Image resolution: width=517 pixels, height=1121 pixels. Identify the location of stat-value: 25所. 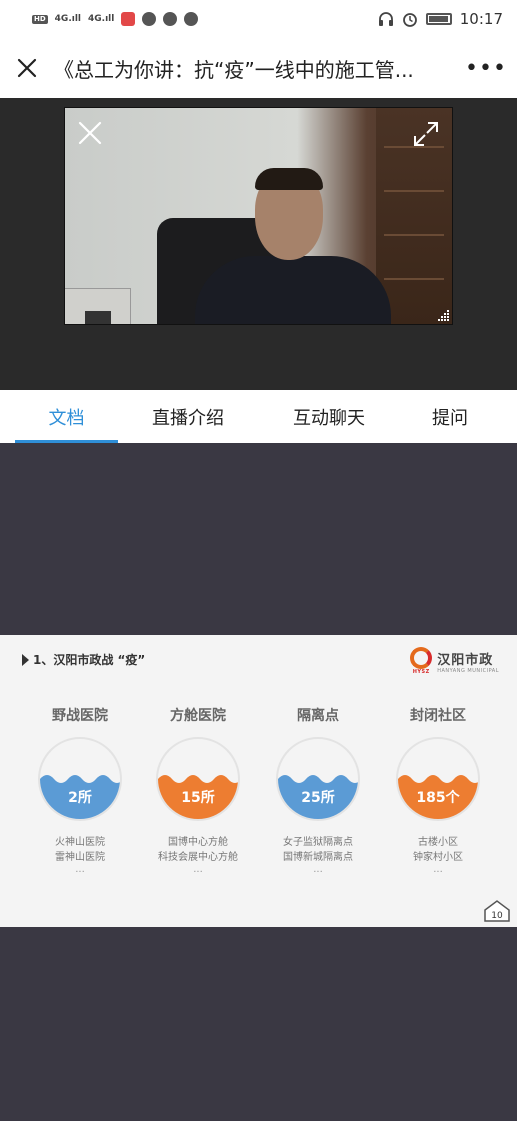
(318, 798).